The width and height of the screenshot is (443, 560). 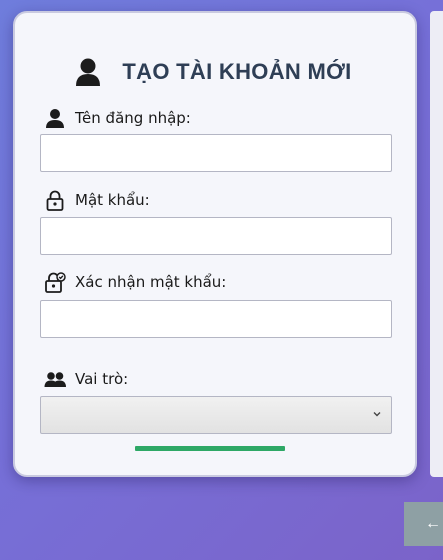 What do you see at coordinates (216, 319) in the screenshot?
I see `confirm-password-input` at bounding box center [216, 319].